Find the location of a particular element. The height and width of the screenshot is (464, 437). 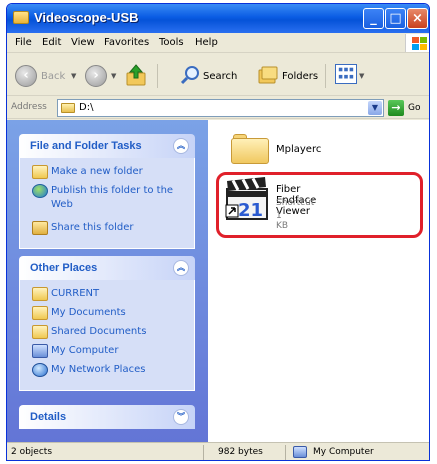

back-dropdown-icon: ▼ is located at coordinates (73, 76).